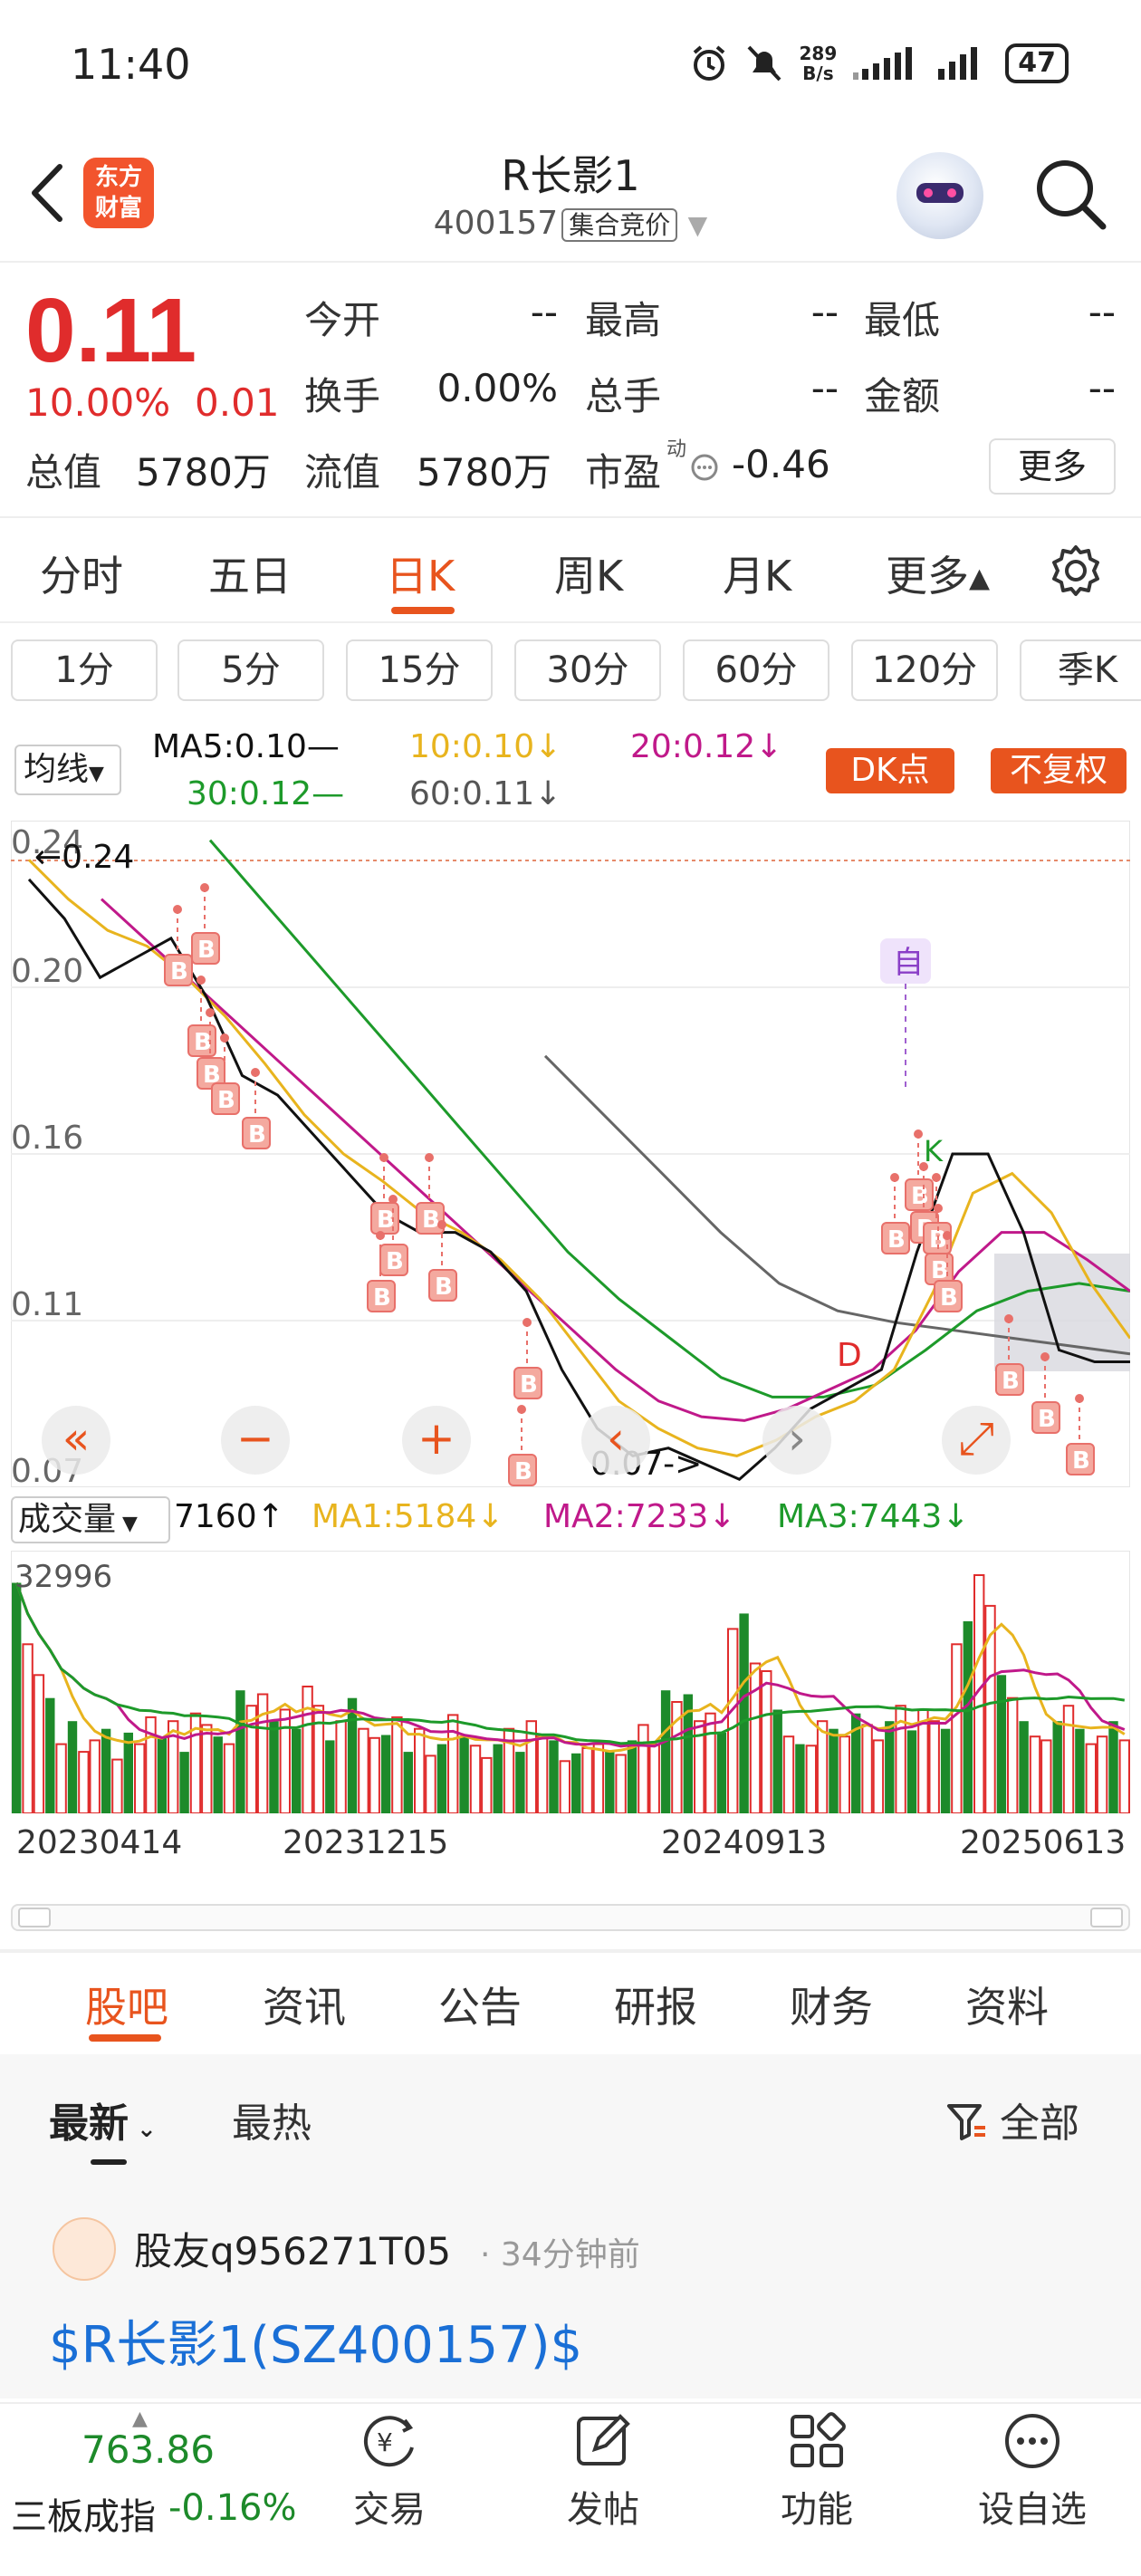 Image resolution: width=1141 pixels, height=2576 pixels. Describe the element at coordinates (90, 1519) in the screenshot. I see `volume-selector: 成交量 ▼` at that location.